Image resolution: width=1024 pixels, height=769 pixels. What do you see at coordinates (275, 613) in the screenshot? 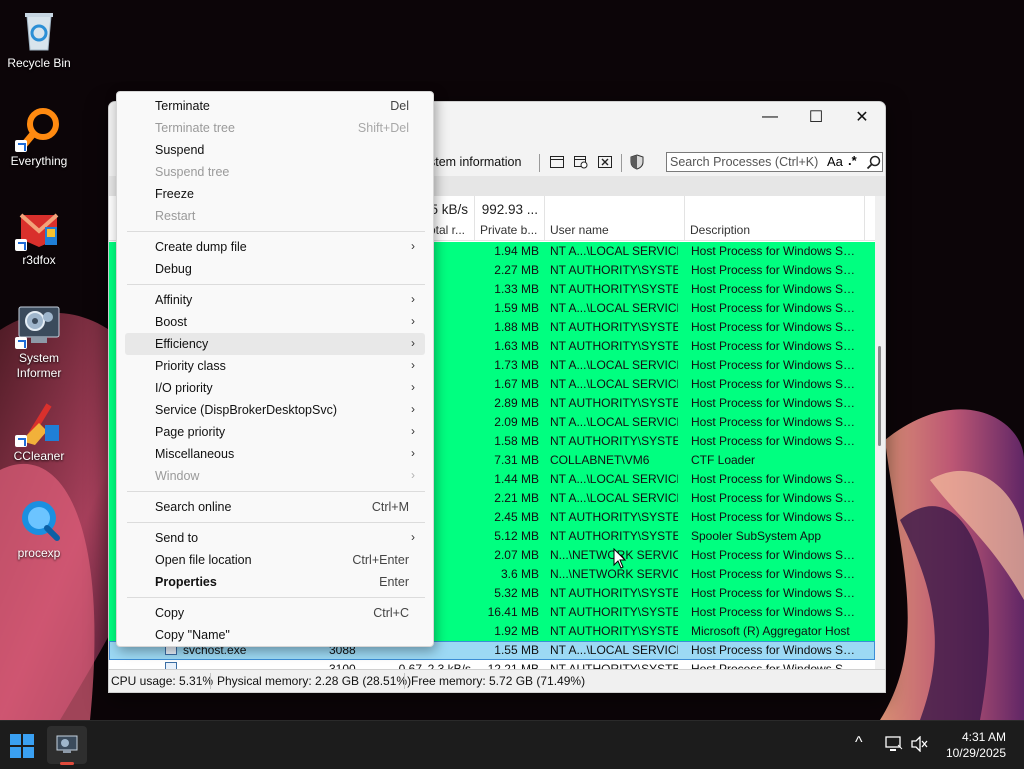
I see `menu-item-copy: Copy Ctrl+C` at bounding box center [275, 613].